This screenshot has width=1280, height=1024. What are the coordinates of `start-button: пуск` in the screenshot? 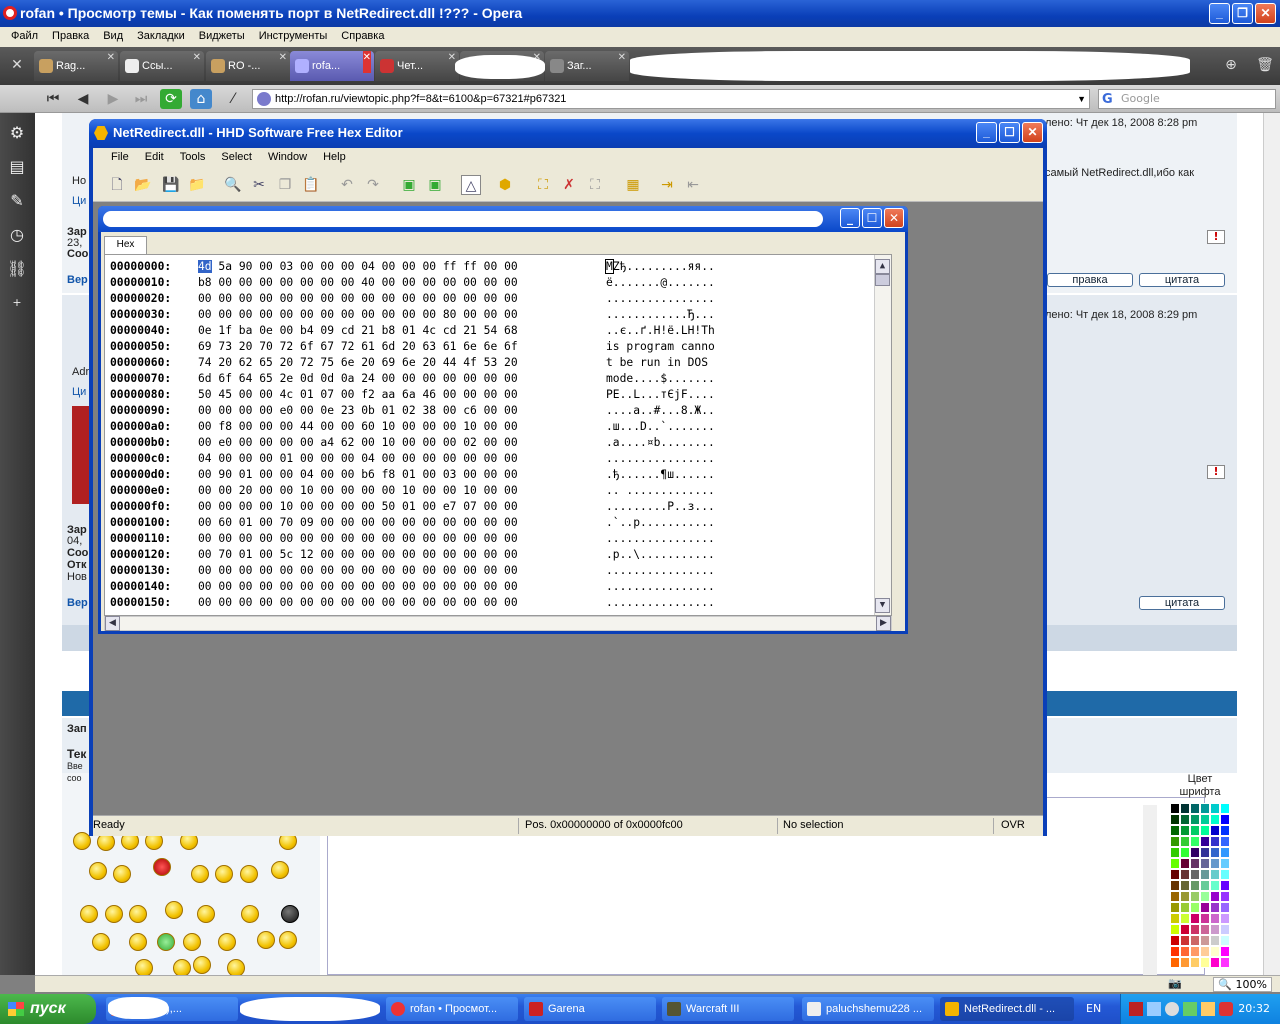 It's located at (48, 1009).